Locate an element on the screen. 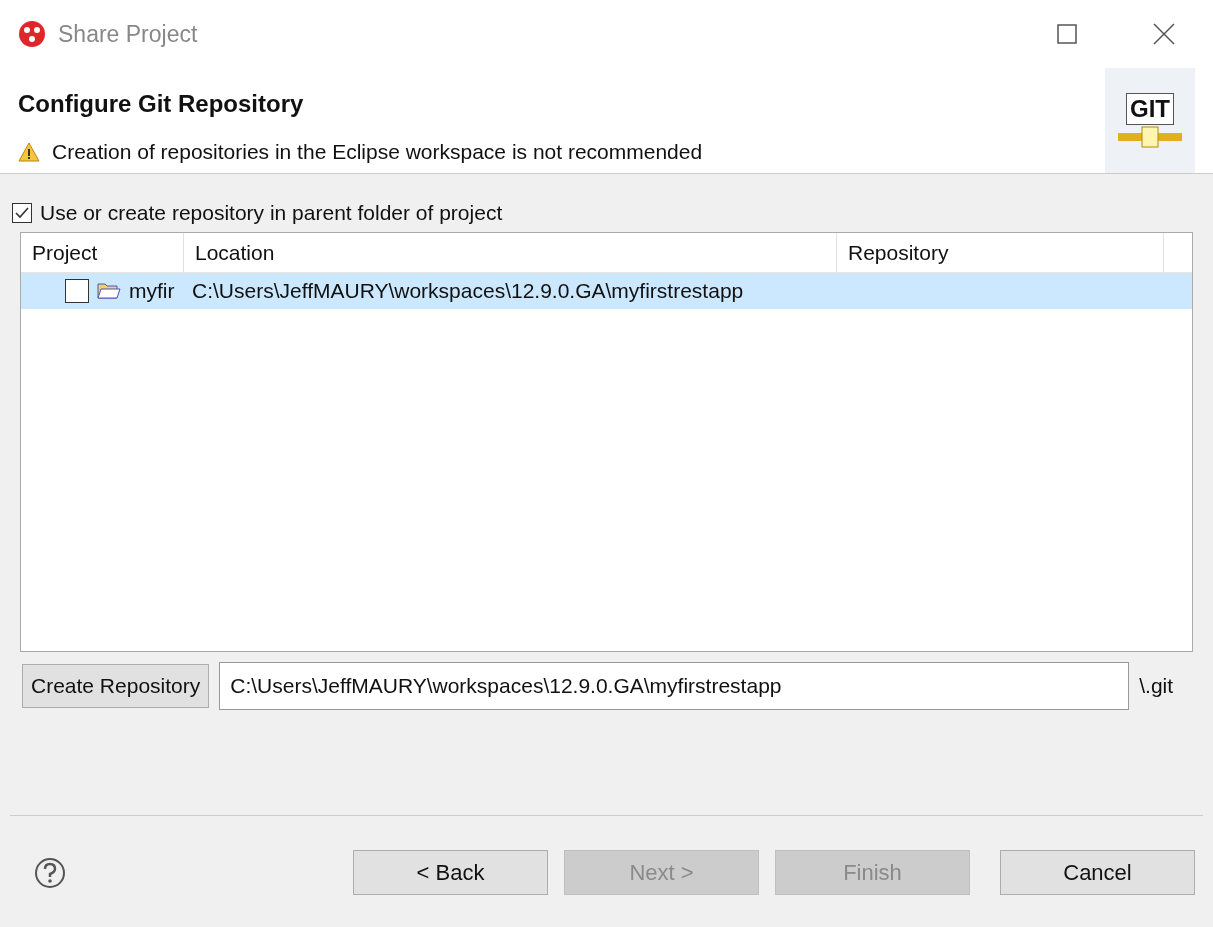 Image resolution: width=1213 pixels, height=927 pixels. wizard-button: < Back is located at coordinates (450, 872).